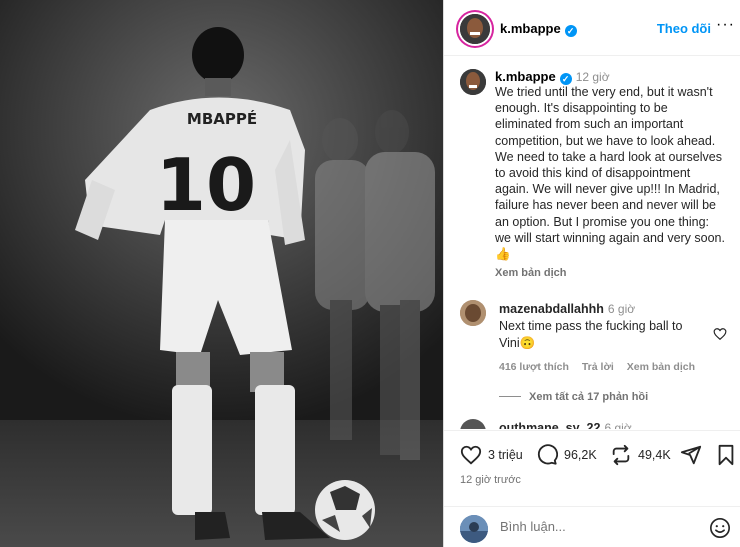 The image size is (740, 547). I want to click on comment-username-line: outhmane_sy_22 6 giờ, so click(565, 425).